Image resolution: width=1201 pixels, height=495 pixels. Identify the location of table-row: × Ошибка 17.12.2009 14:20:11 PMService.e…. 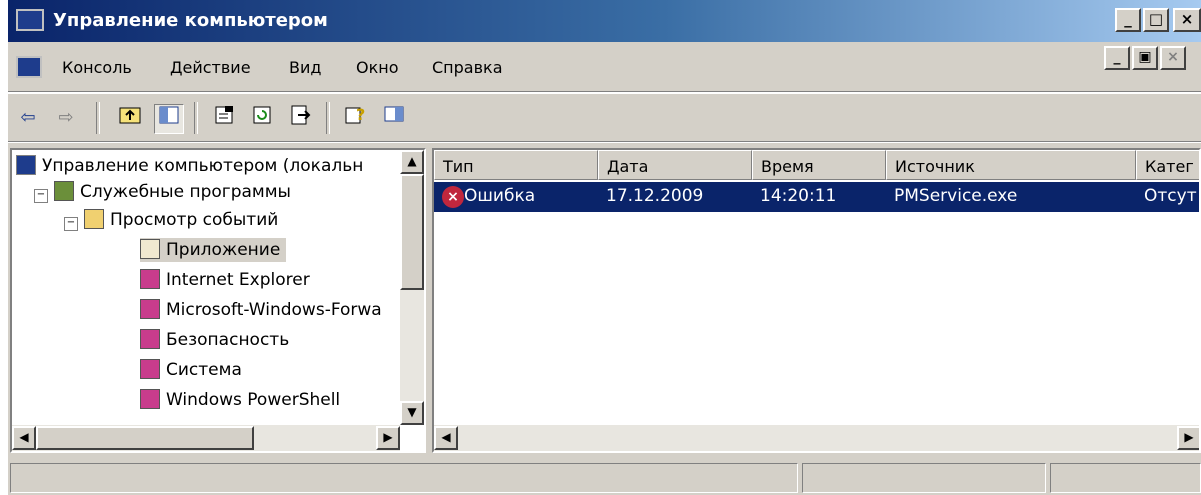
(816, 197).